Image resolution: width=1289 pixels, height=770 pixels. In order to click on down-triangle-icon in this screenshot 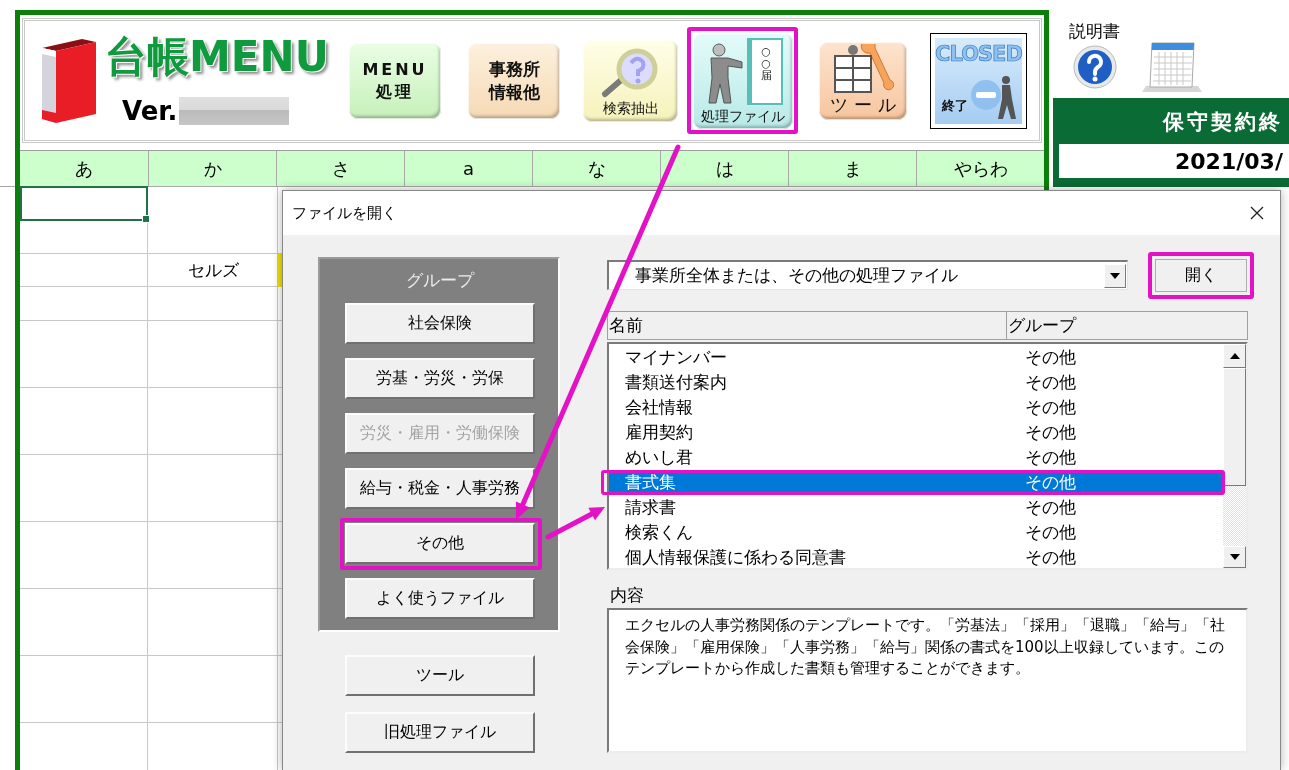, I will do `click(1234, 557)`.